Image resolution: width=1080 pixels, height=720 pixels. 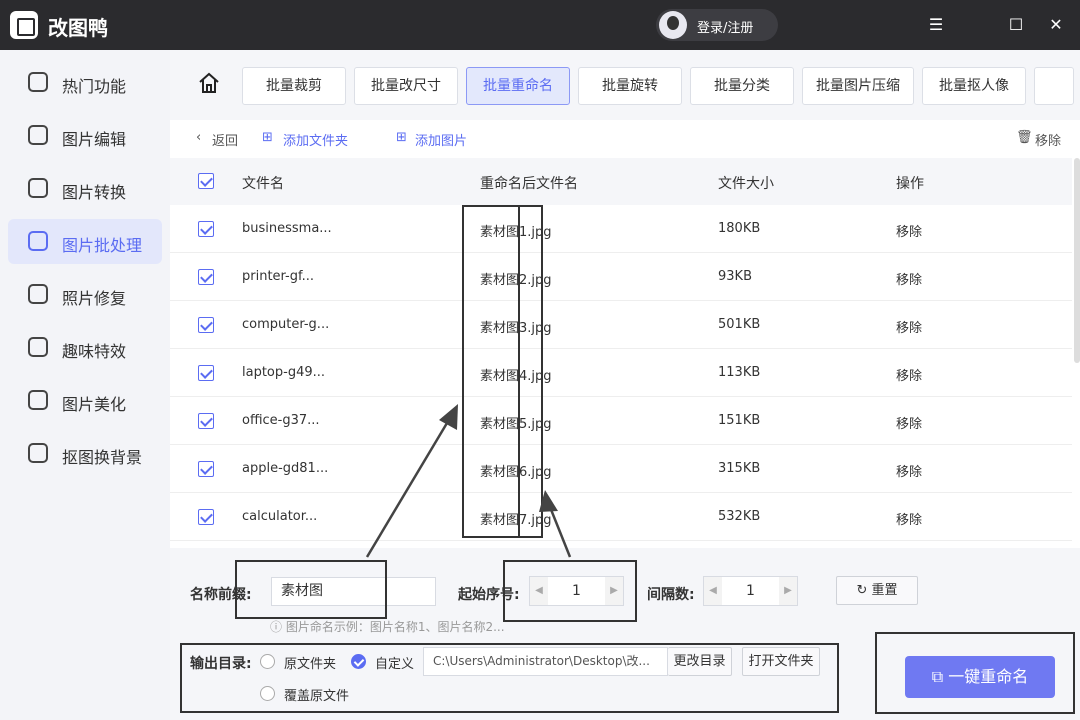 I want to click on tab-batch-classify: 批量分类, so click(x=742, y=86).